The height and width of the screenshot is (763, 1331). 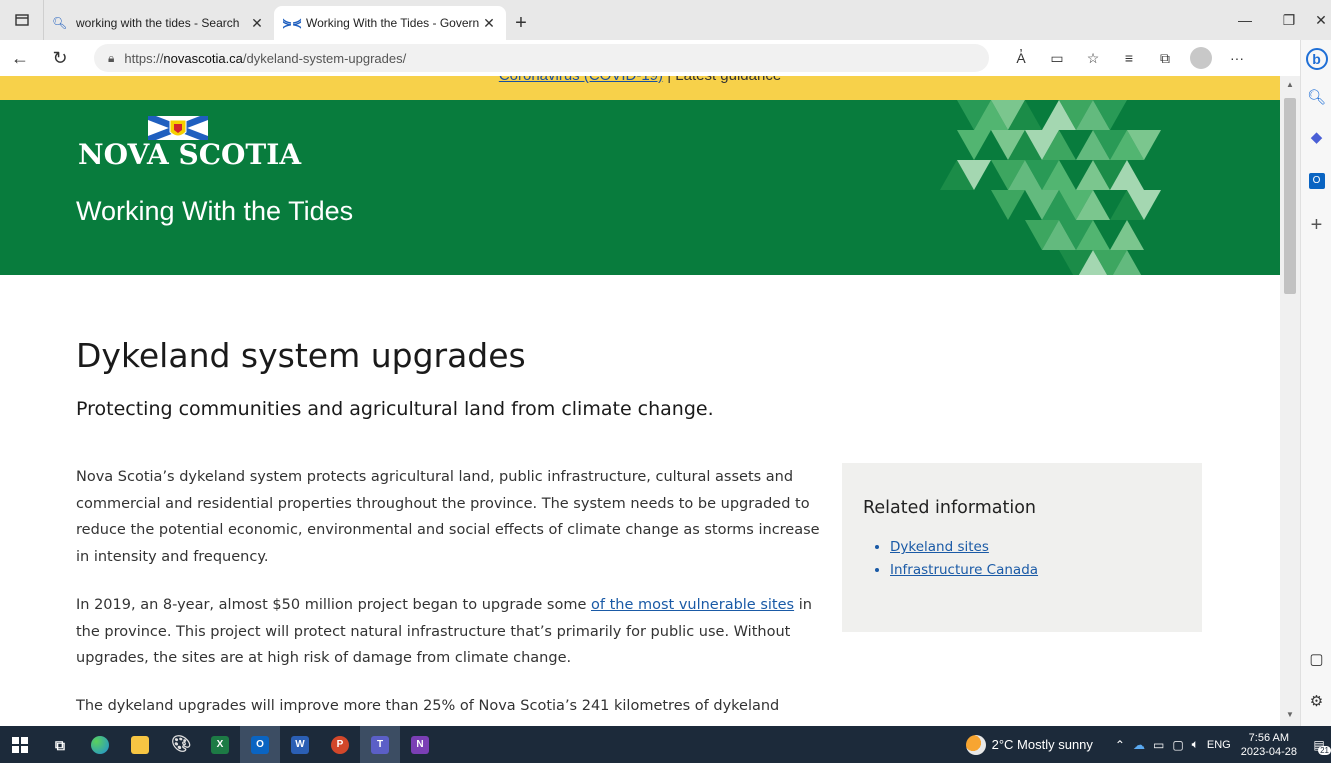 What do you see at coordinates (1158, 745) in the screenshot?
I see `network-icon: ▭` at bounding box center [1158, 745].